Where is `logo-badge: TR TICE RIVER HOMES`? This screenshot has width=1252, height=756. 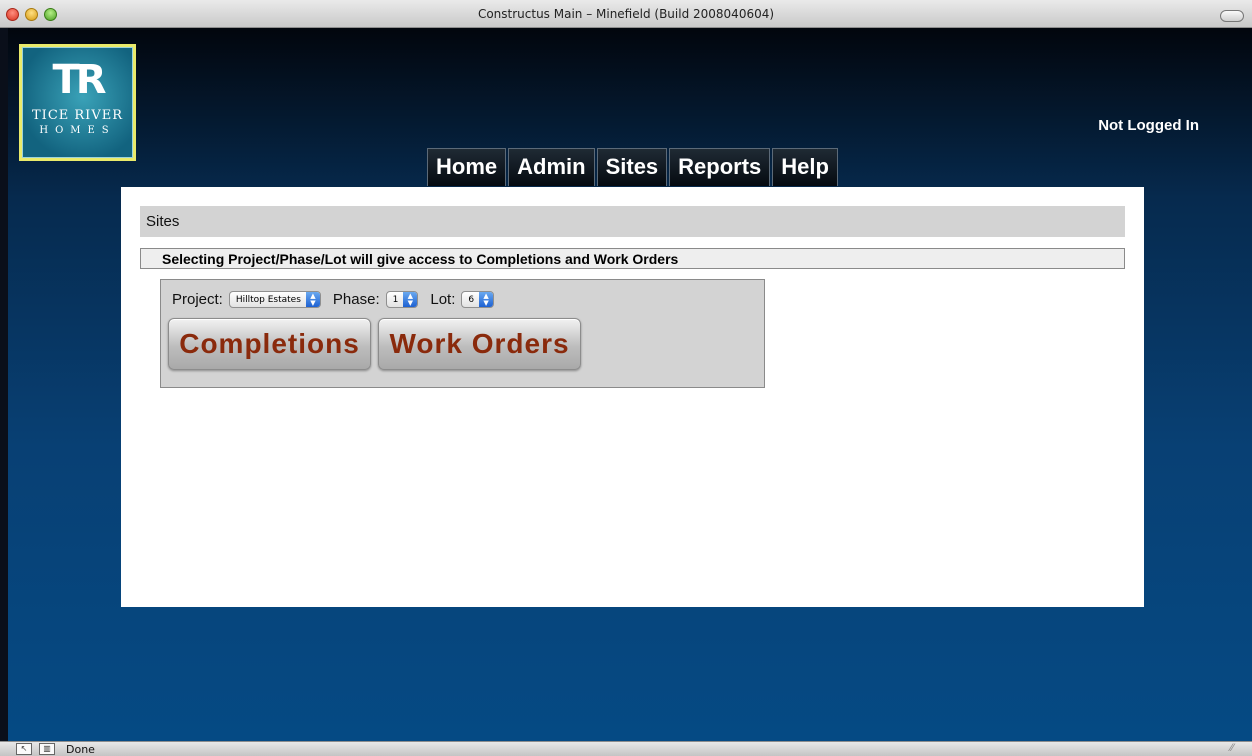 logo-badge: TR TICE RIVER HOMES is located at coordinates (77, 102).